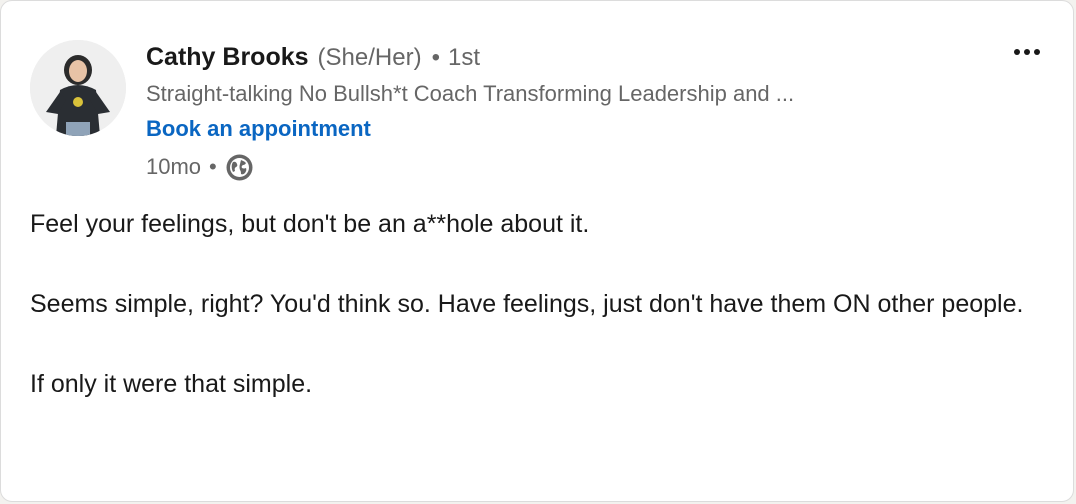 The height and width of the screenshot is (504, 1076). Describe the element at coordinates (239, 167) in the screenshot. I see `globe-icon` at that location.